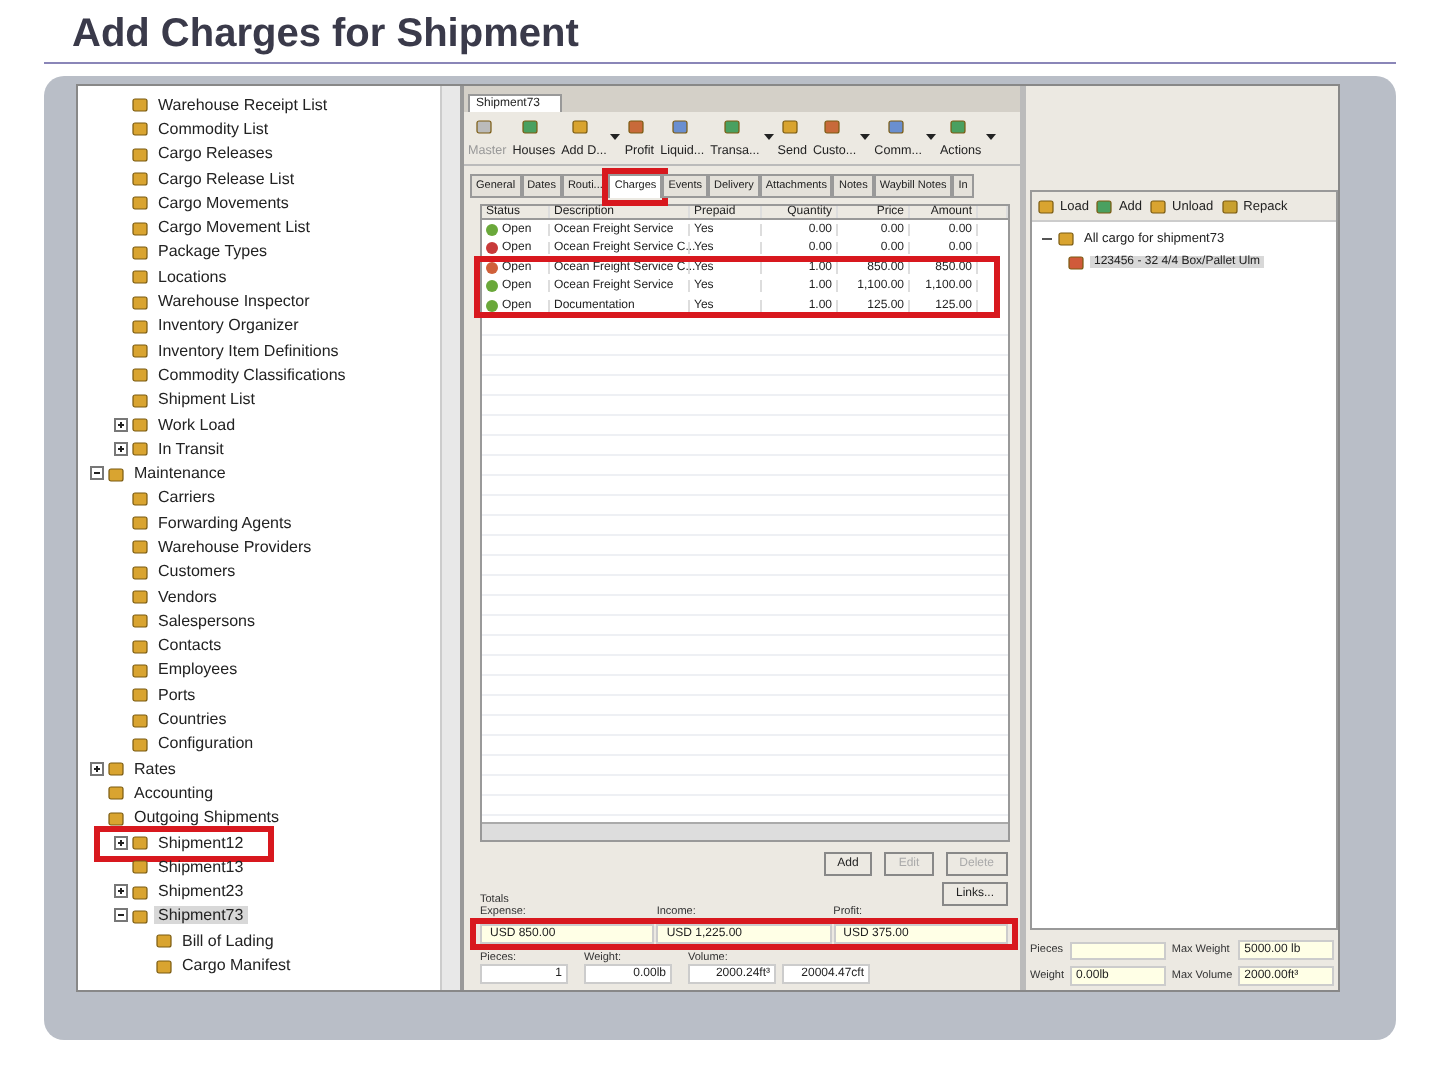  I want to click on tree-item: Shipment List, so click(206, 399).